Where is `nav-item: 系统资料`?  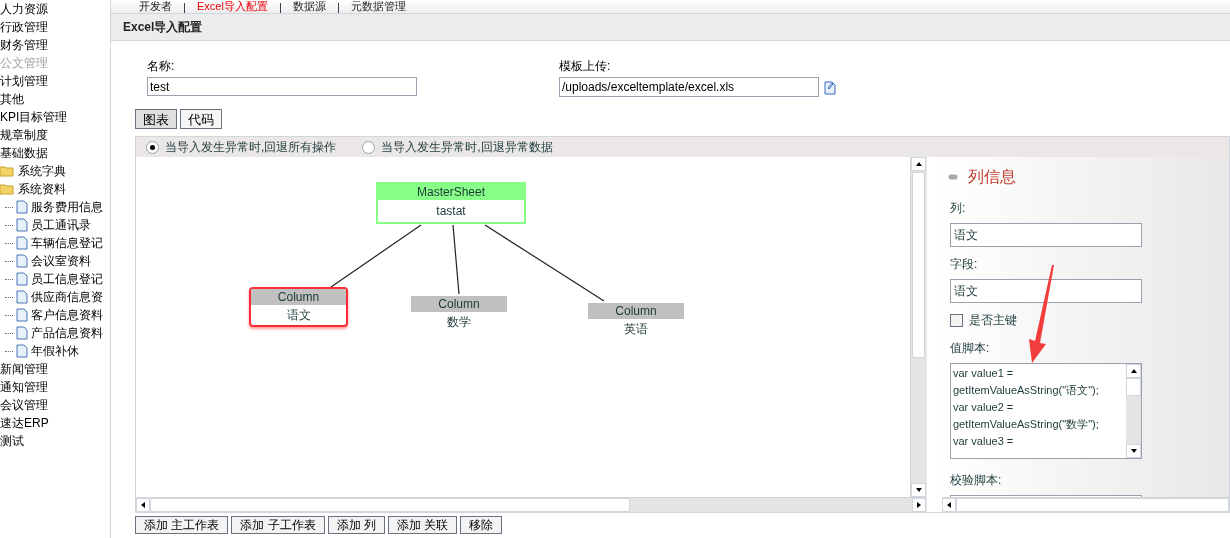 nav-item: 系统资料 is located at coordinates (42, 189).